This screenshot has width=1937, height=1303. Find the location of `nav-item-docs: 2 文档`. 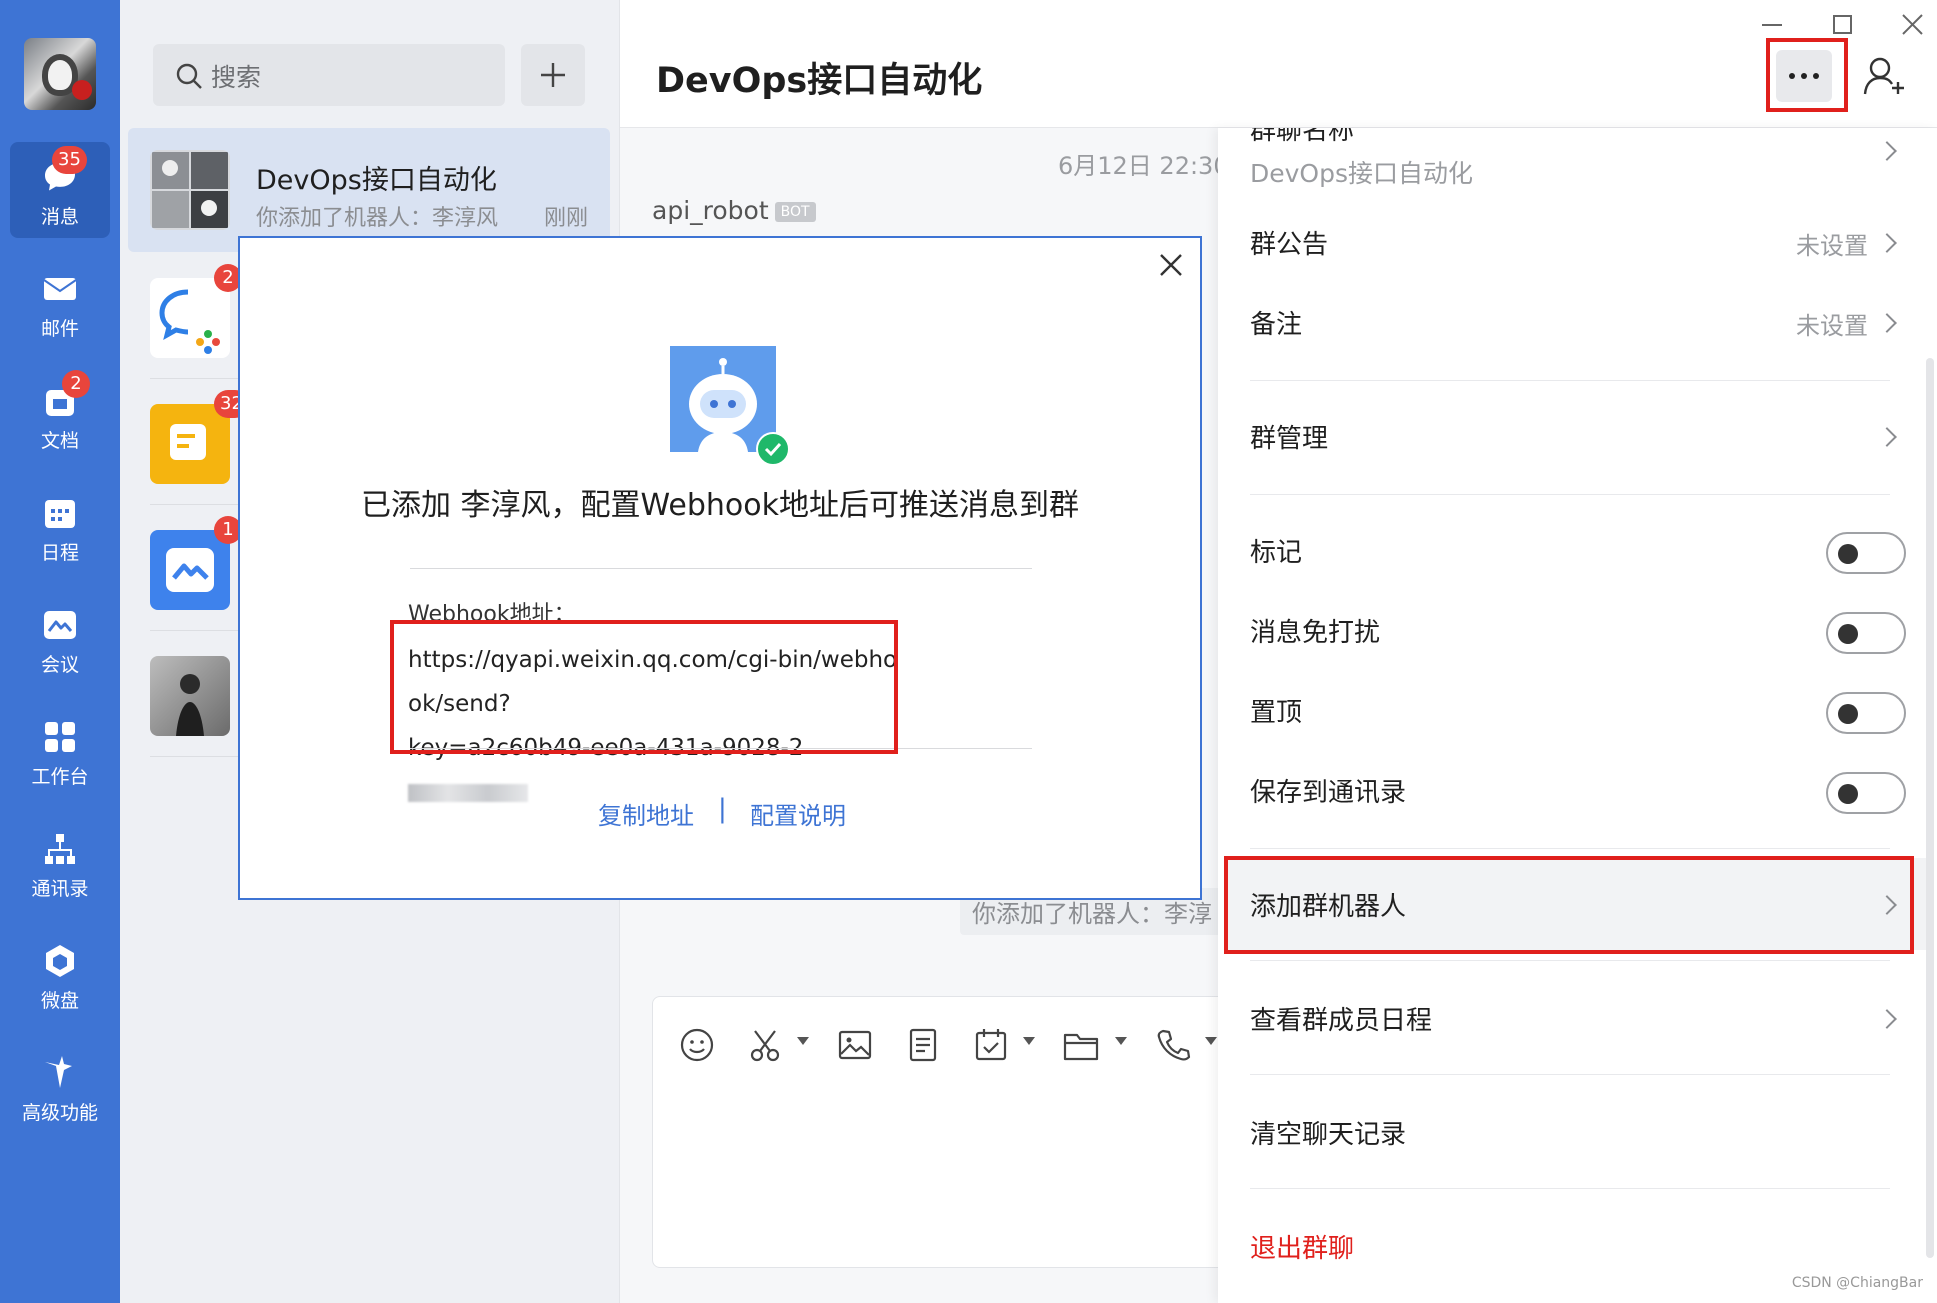

nav-item-docs: 2 文档 is located at coordinates (60, 414).